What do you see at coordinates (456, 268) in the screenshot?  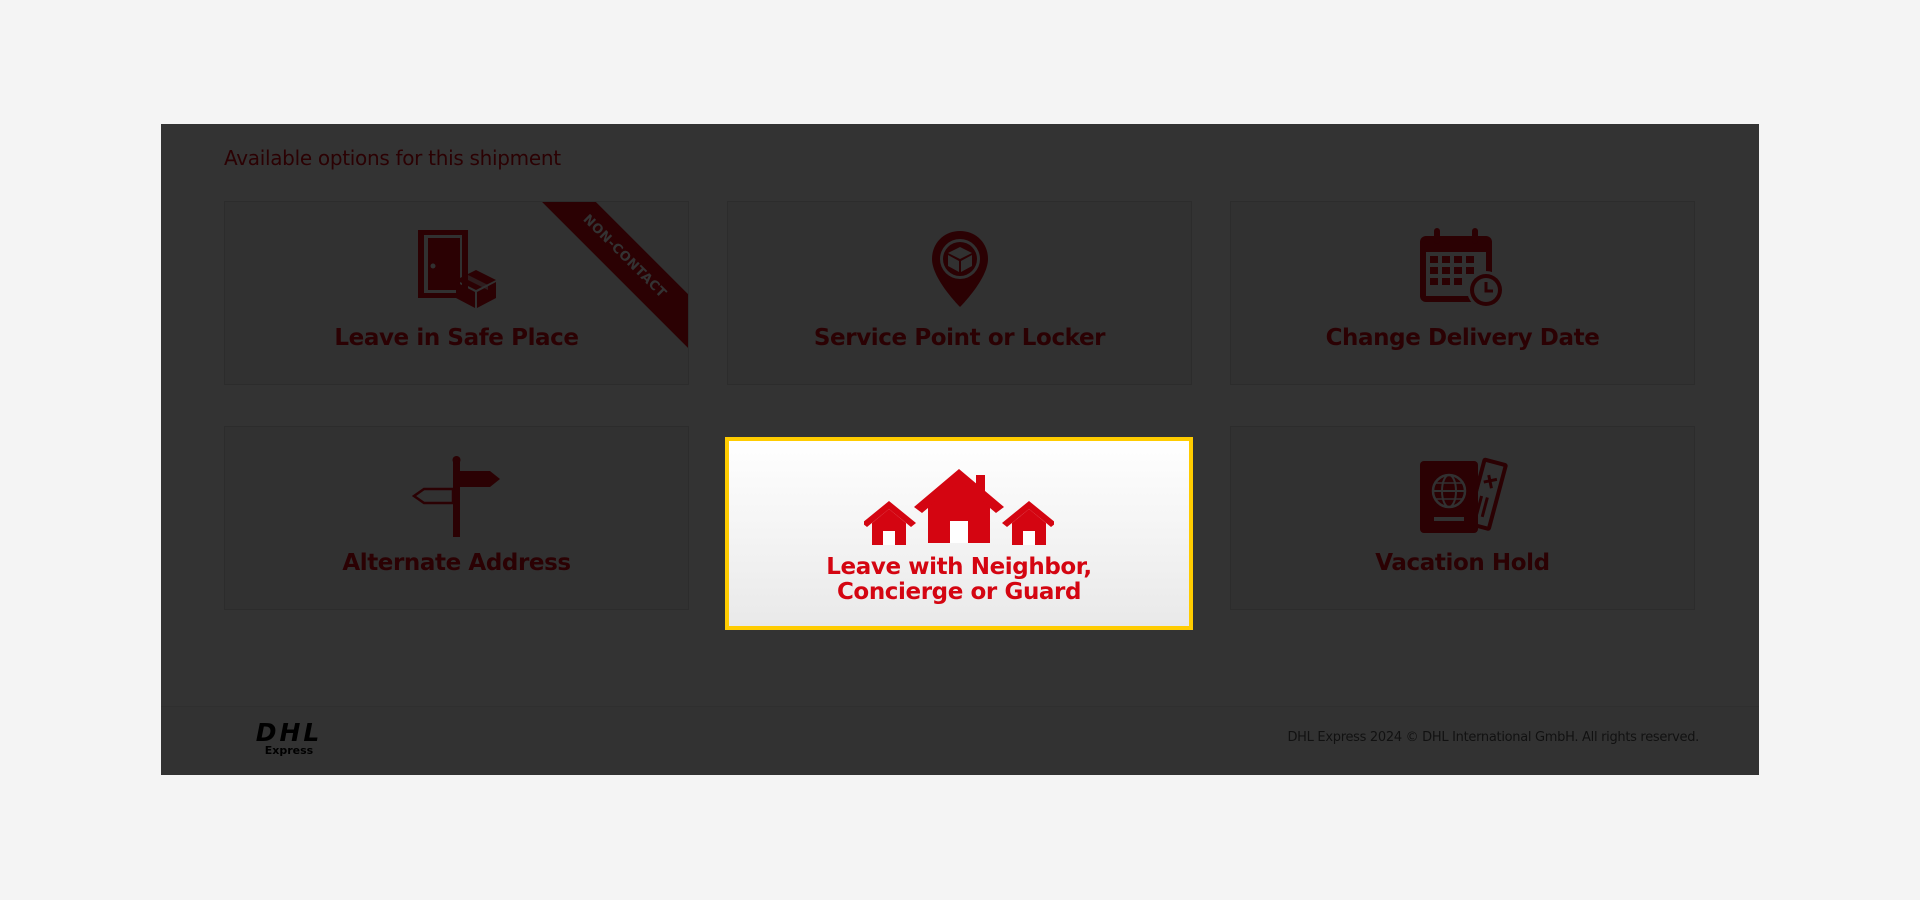 I see `door-package-icon` at bounding box center [456, 268].